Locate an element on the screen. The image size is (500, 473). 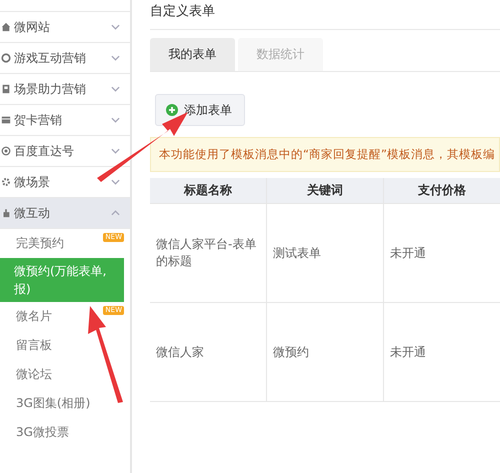
table-cell: 测试表单 is located at coordinates (325, 253).